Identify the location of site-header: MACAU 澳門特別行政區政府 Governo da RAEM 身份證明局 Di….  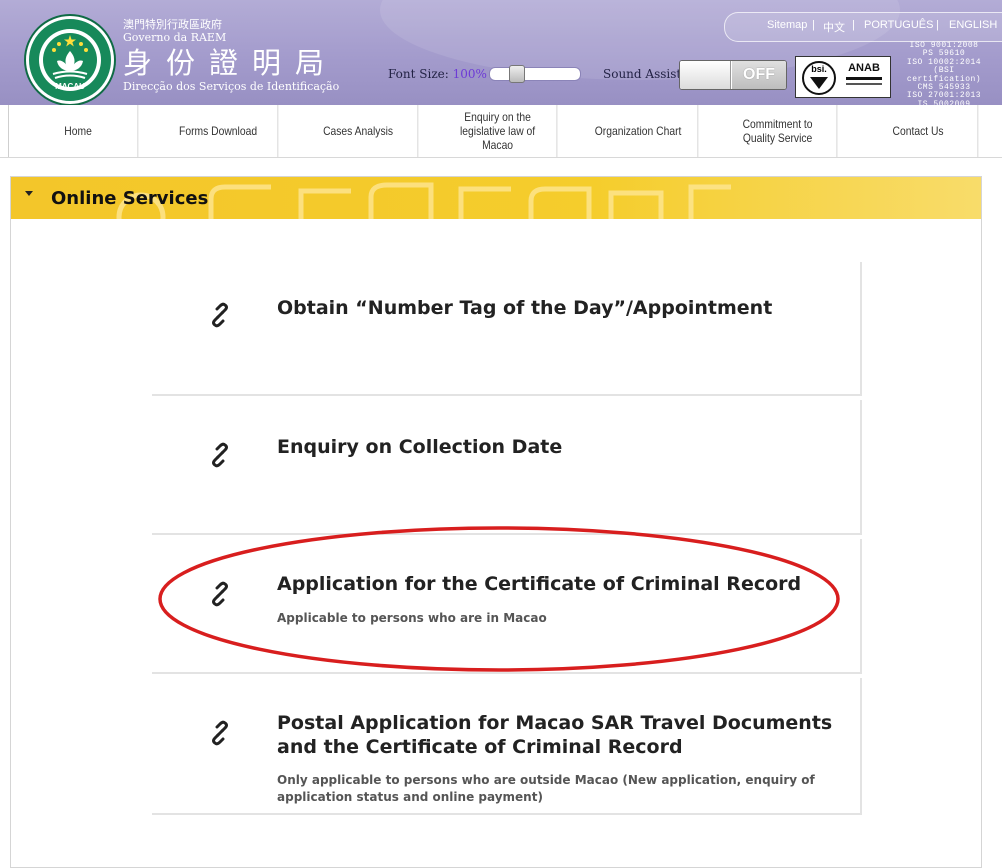
(501, 52).